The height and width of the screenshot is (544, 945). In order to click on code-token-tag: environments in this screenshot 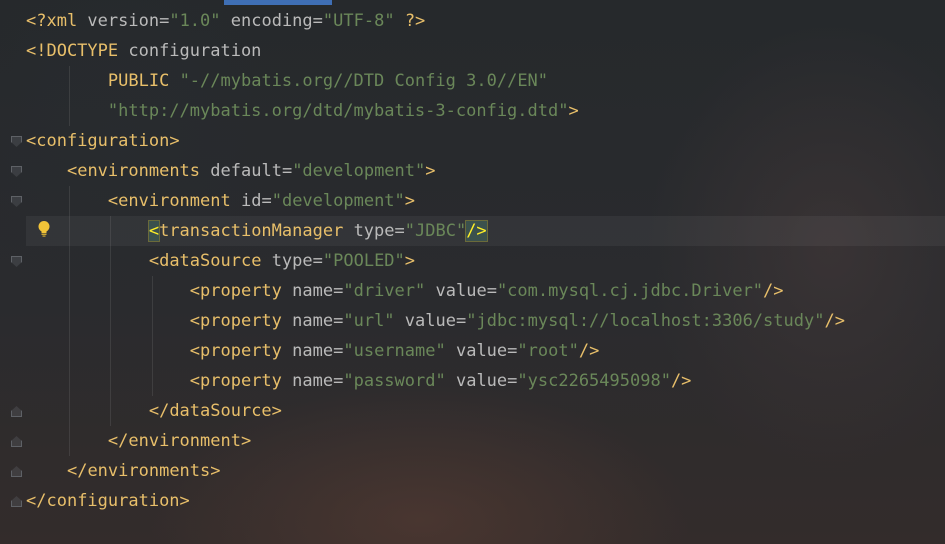, I will do `click(149, 471)`.